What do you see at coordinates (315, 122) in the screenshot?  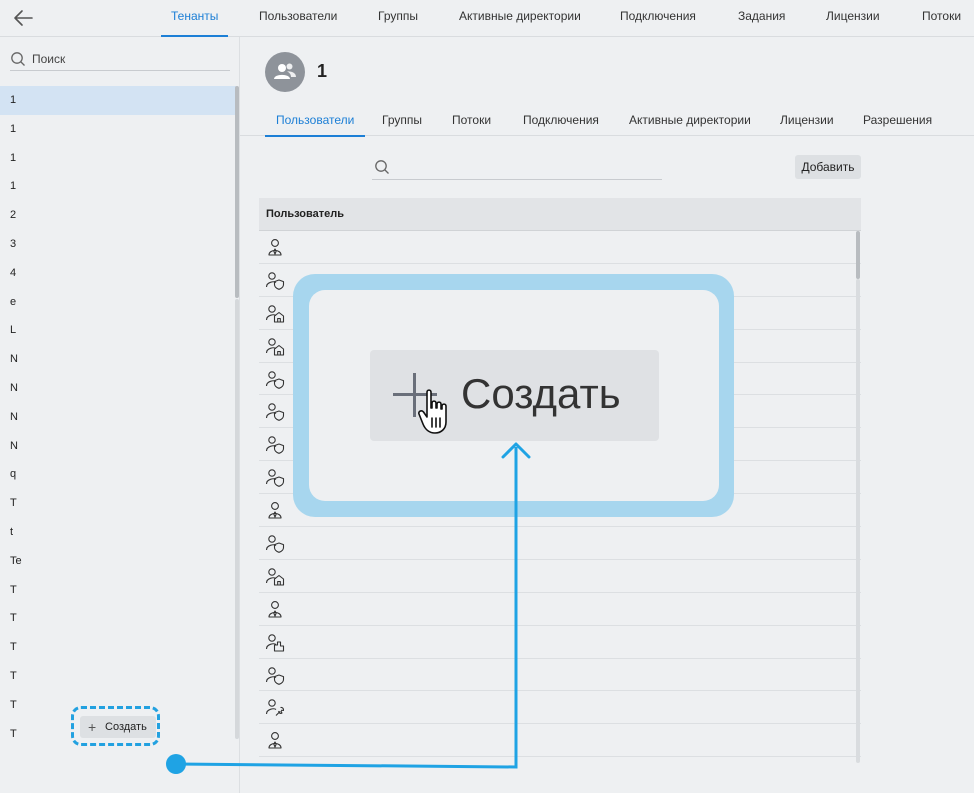 I see `tab-users: Пользователи` at bounding box center [315, 122].